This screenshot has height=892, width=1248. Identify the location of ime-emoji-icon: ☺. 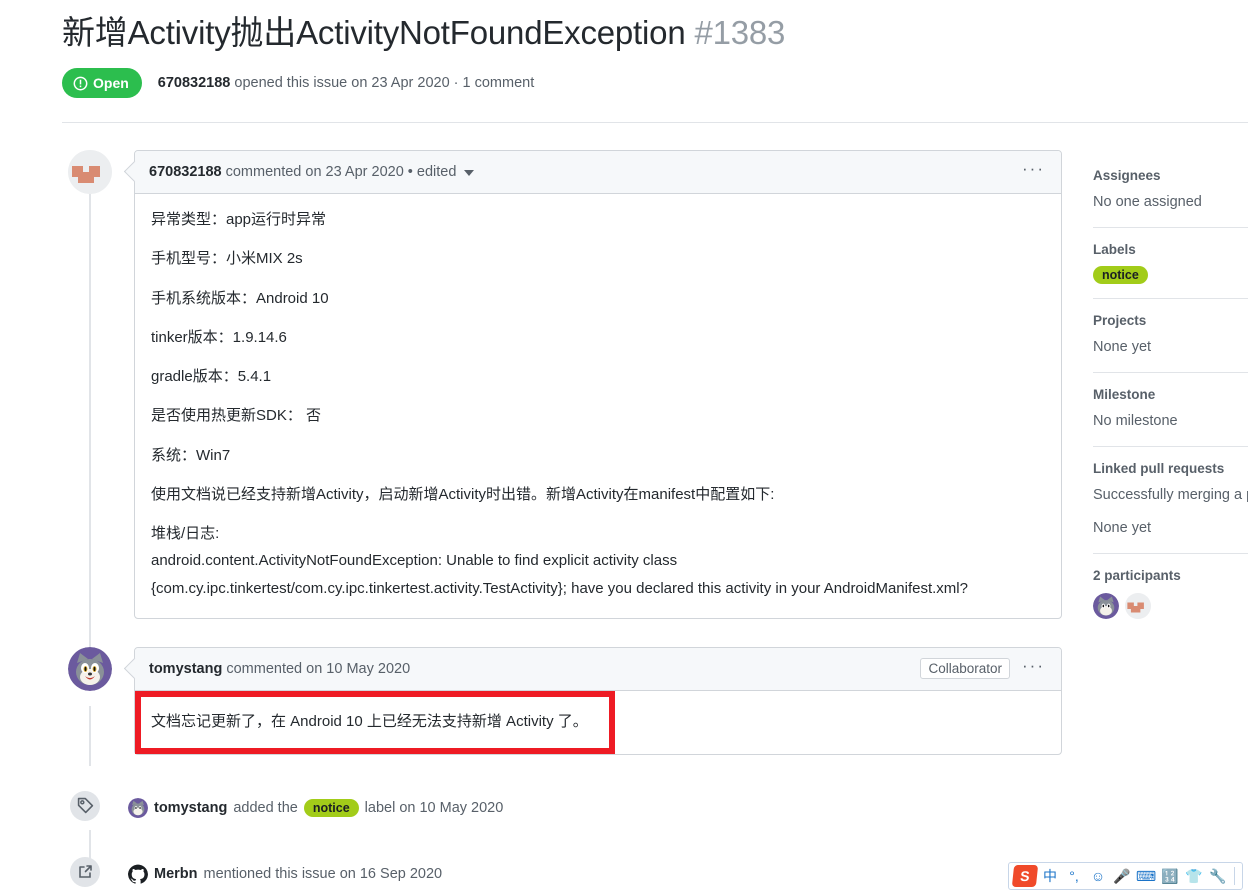
(1098, 876).